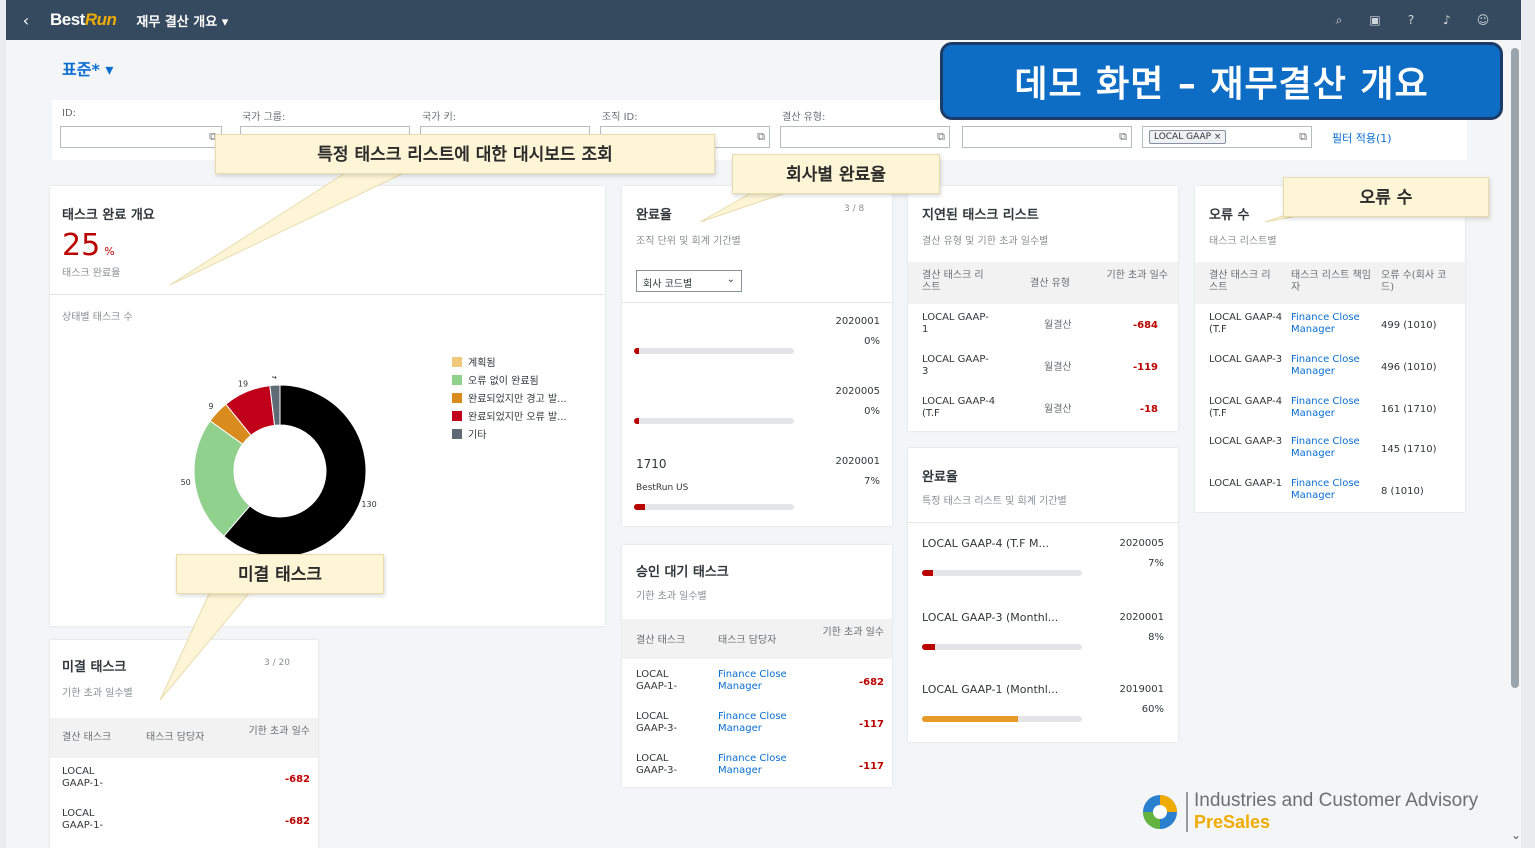  What do you see at coordinates (1187, 812) in the screenshot?
I see `watermark-divider` at bounding box center [1187, 812].